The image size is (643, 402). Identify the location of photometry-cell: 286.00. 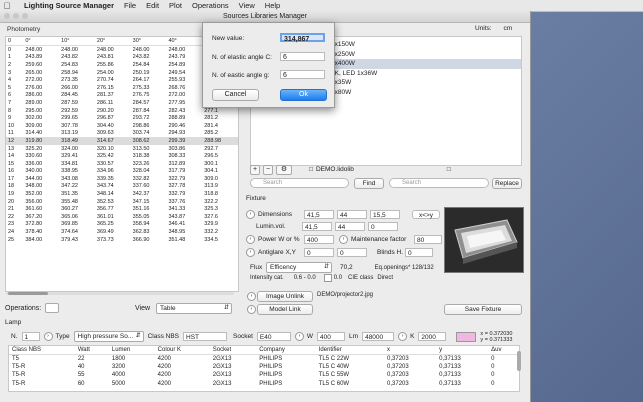
(41, 96).